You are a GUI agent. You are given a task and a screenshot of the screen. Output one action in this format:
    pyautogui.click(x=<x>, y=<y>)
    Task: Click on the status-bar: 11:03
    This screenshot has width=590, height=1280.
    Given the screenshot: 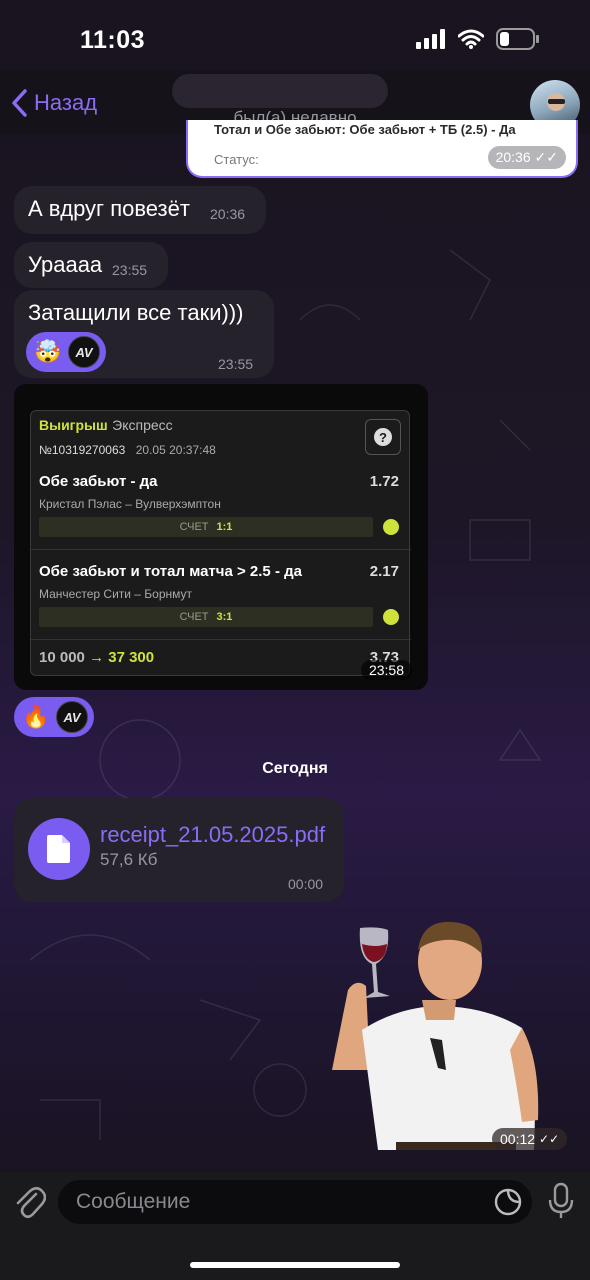 What is the action you would take?
    pyautogui.click(x=295, y=40)
    